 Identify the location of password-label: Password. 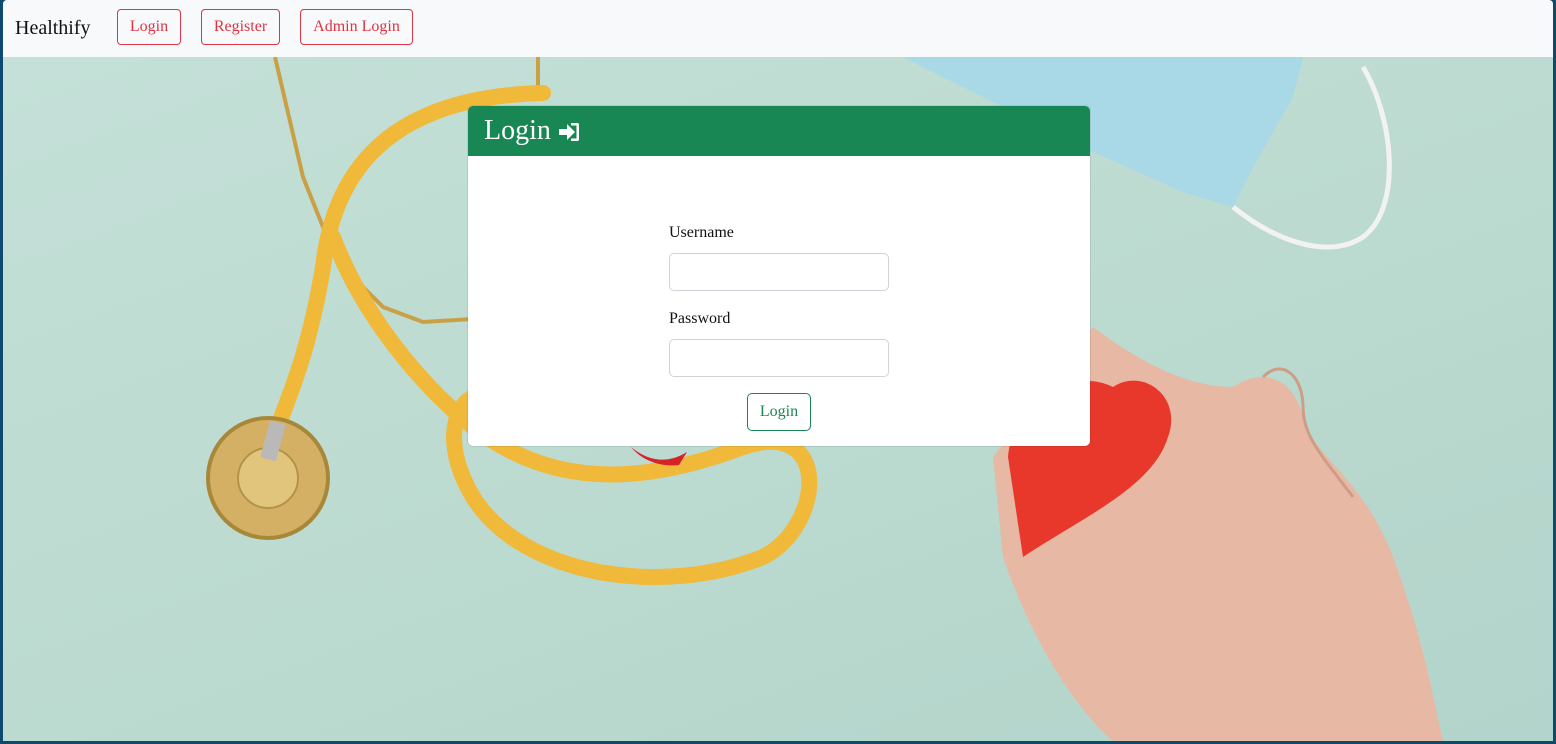
(700, 318).